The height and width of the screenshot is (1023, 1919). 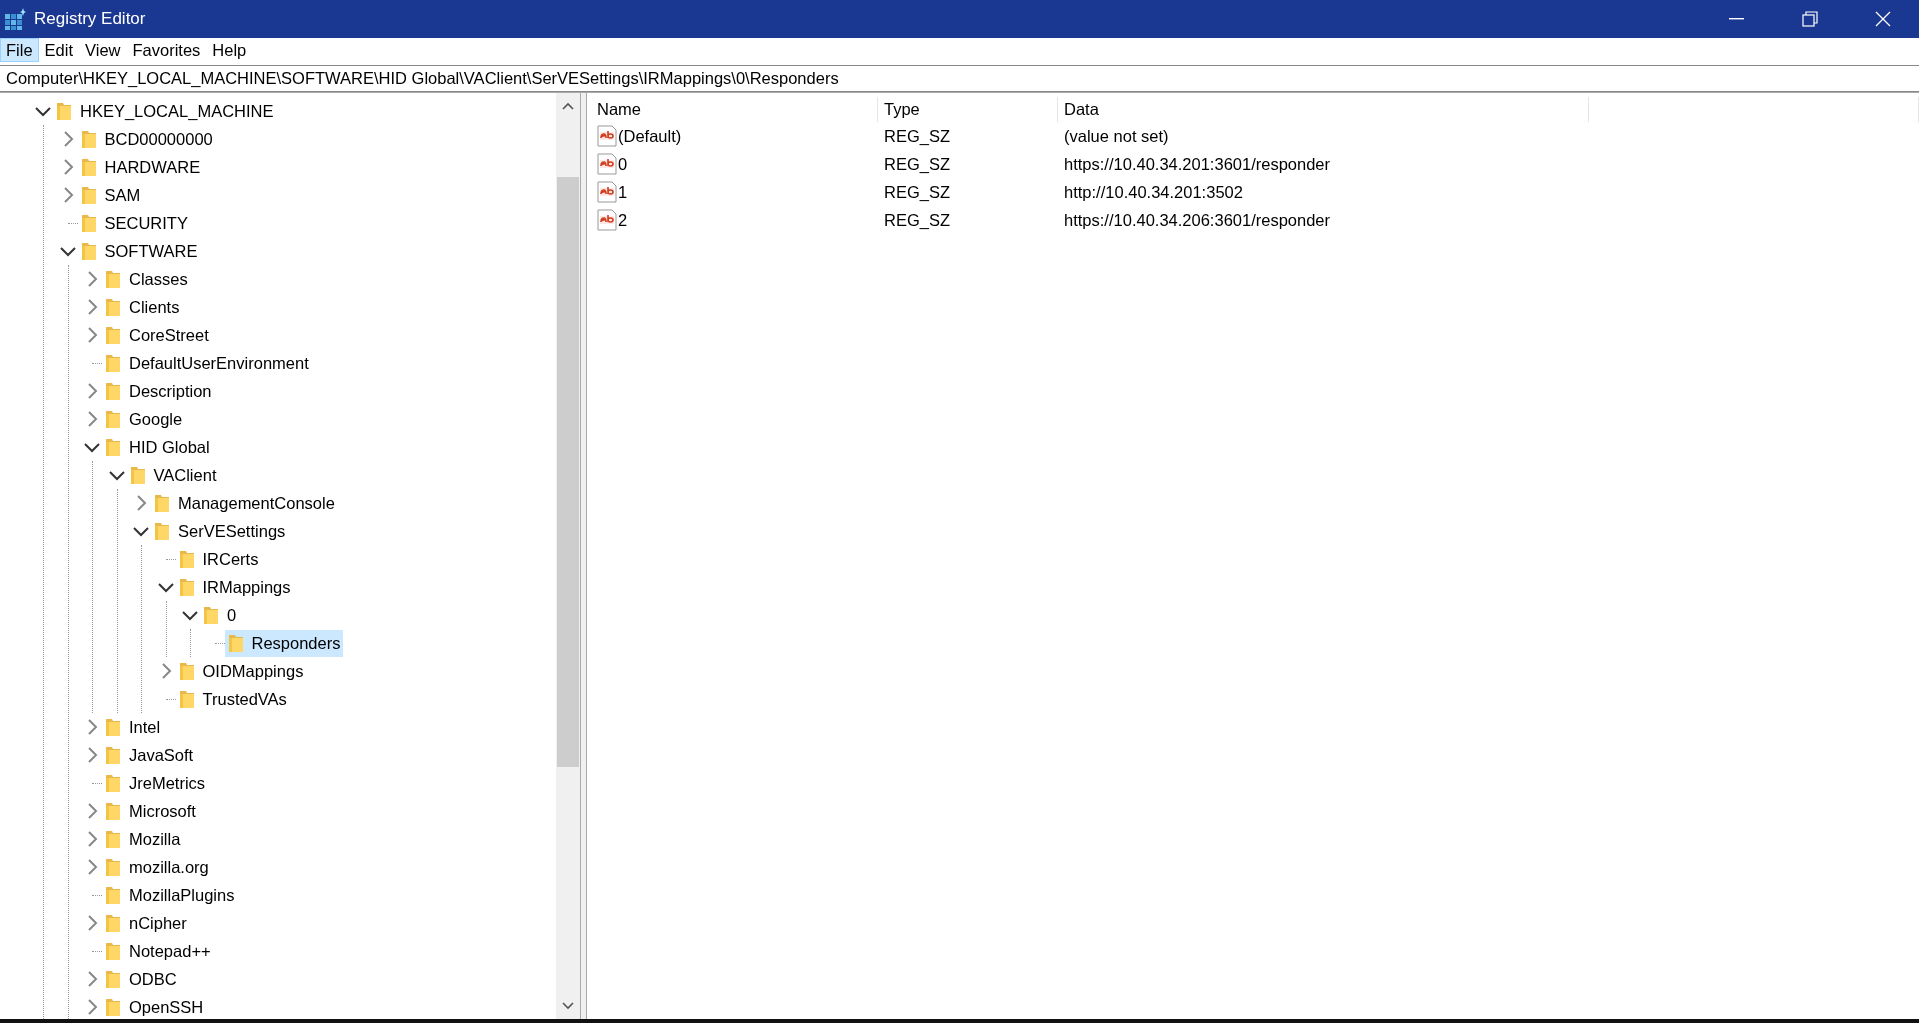 What do you see at coordinates (959, 78) in the screenshot?
I see `address-field: Computer\HKEY_LOCAL_MACHINE\SOFTWARE\HID Global\VAClient\SerVESettings\IRMappings\0\Responders` at bounding box center [959, 78].